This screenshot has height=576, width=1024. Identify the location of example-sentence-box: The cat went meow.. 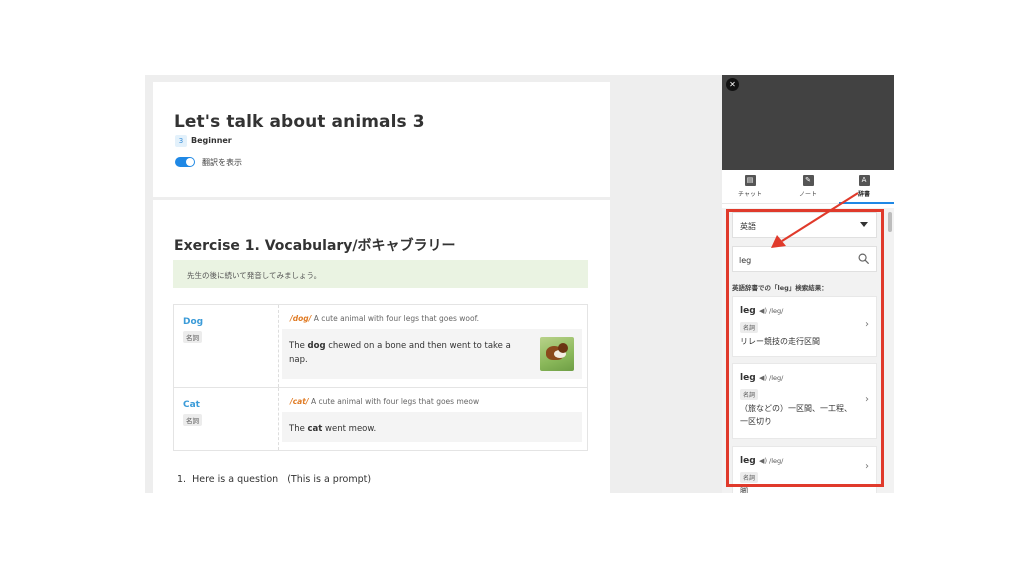
(432, 427).